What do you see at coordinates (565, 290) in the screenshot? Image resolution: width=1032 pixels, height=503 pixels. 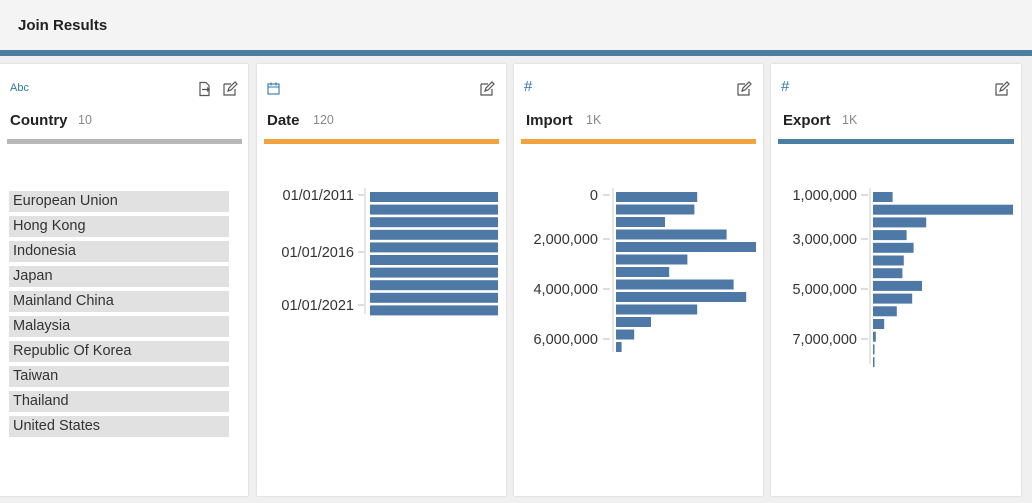 I see `tick-label: 4,000,000` at bounding box center [565, 290].